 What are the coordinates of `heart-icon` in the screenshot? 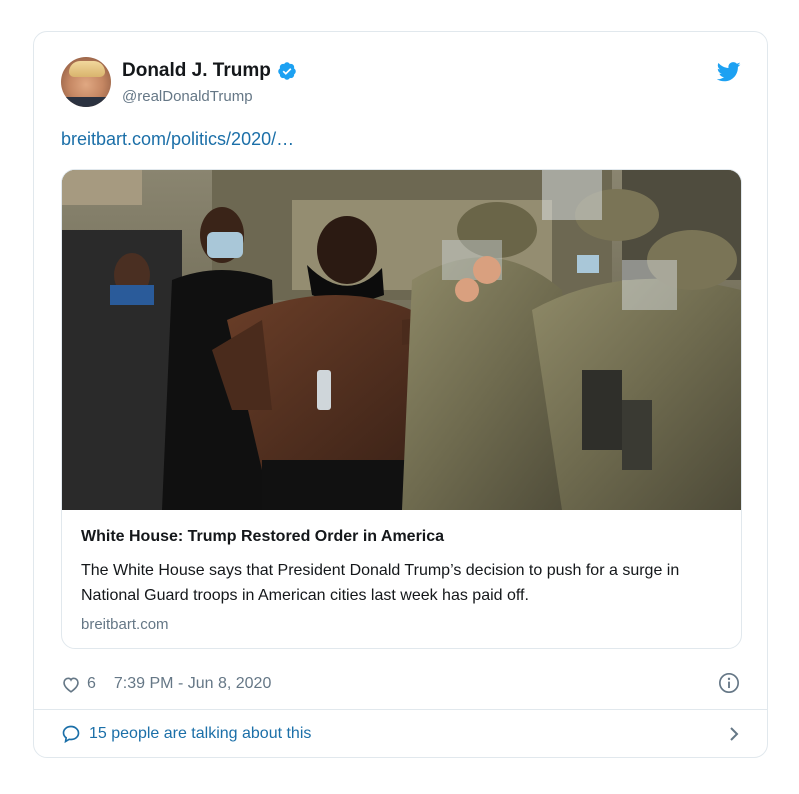 It's located at (71, 684).